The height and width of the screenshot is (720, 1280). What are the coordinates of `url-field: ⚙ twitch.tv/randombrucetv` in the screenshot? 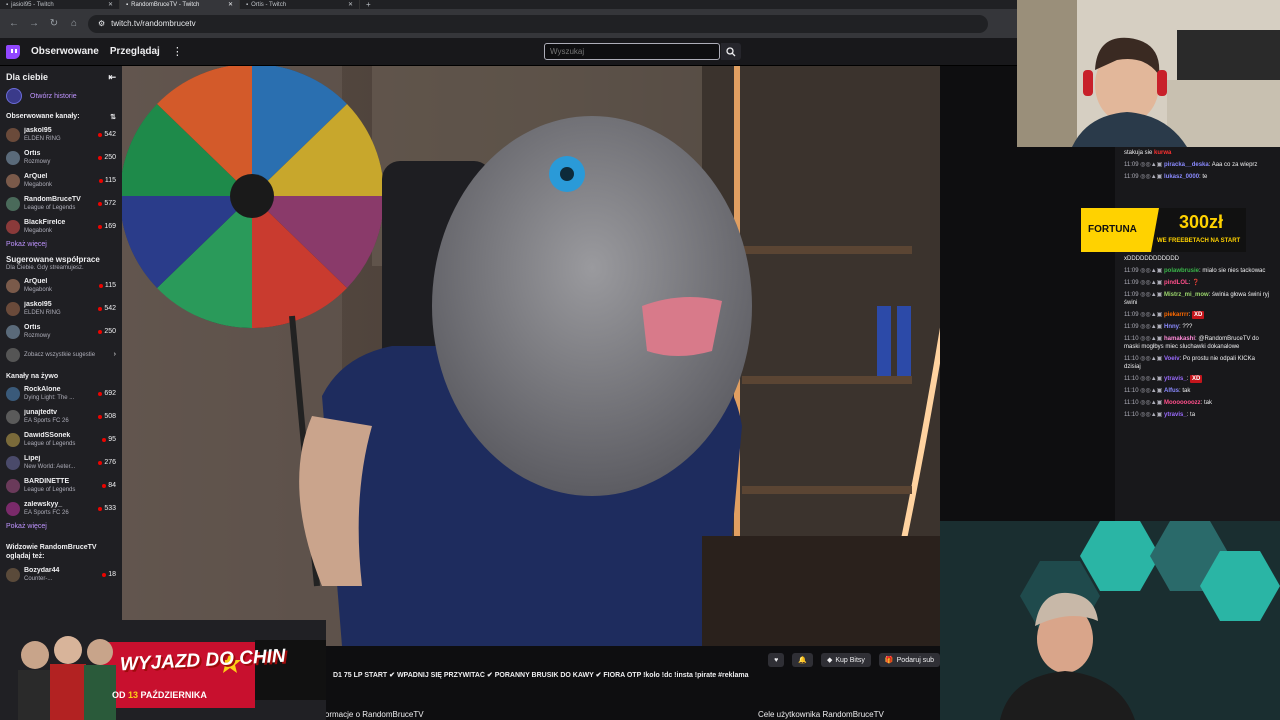 It's located at (538, 23).